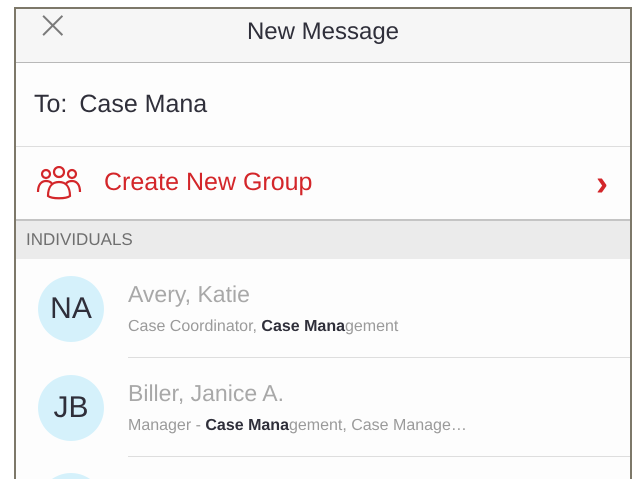 This screenshot has width=638, height=479. I want to click on to-label: To:, so click(51, 104).